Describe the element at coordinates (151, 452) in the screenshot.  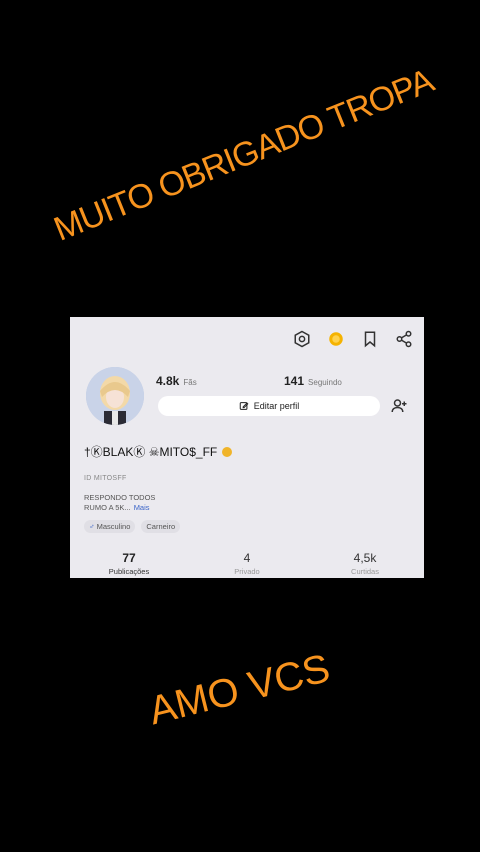
I see `username-text: †ⓀBLAKⓀ ☠MITO$_FF` at that location.